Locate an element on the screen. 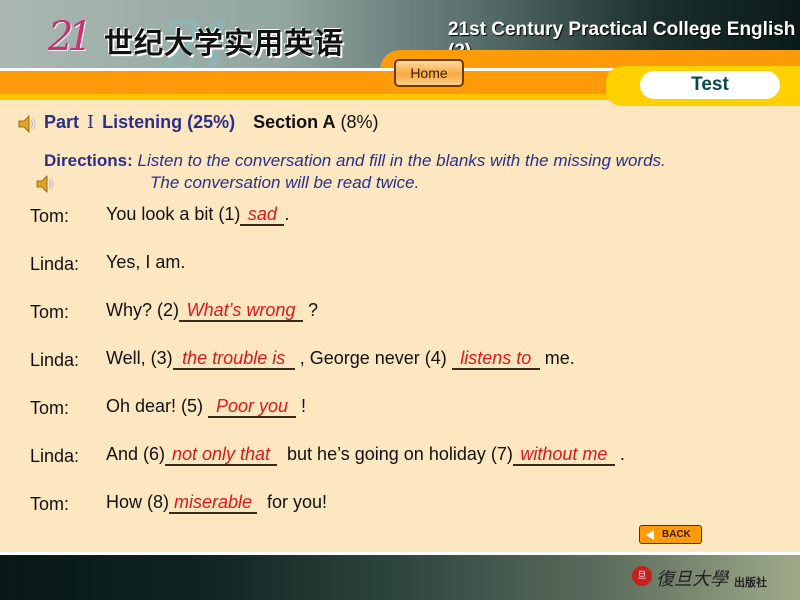 The image size is (800, 600). dialogue-line: How (8) miserable for you! is located at coordinates (216, 503).